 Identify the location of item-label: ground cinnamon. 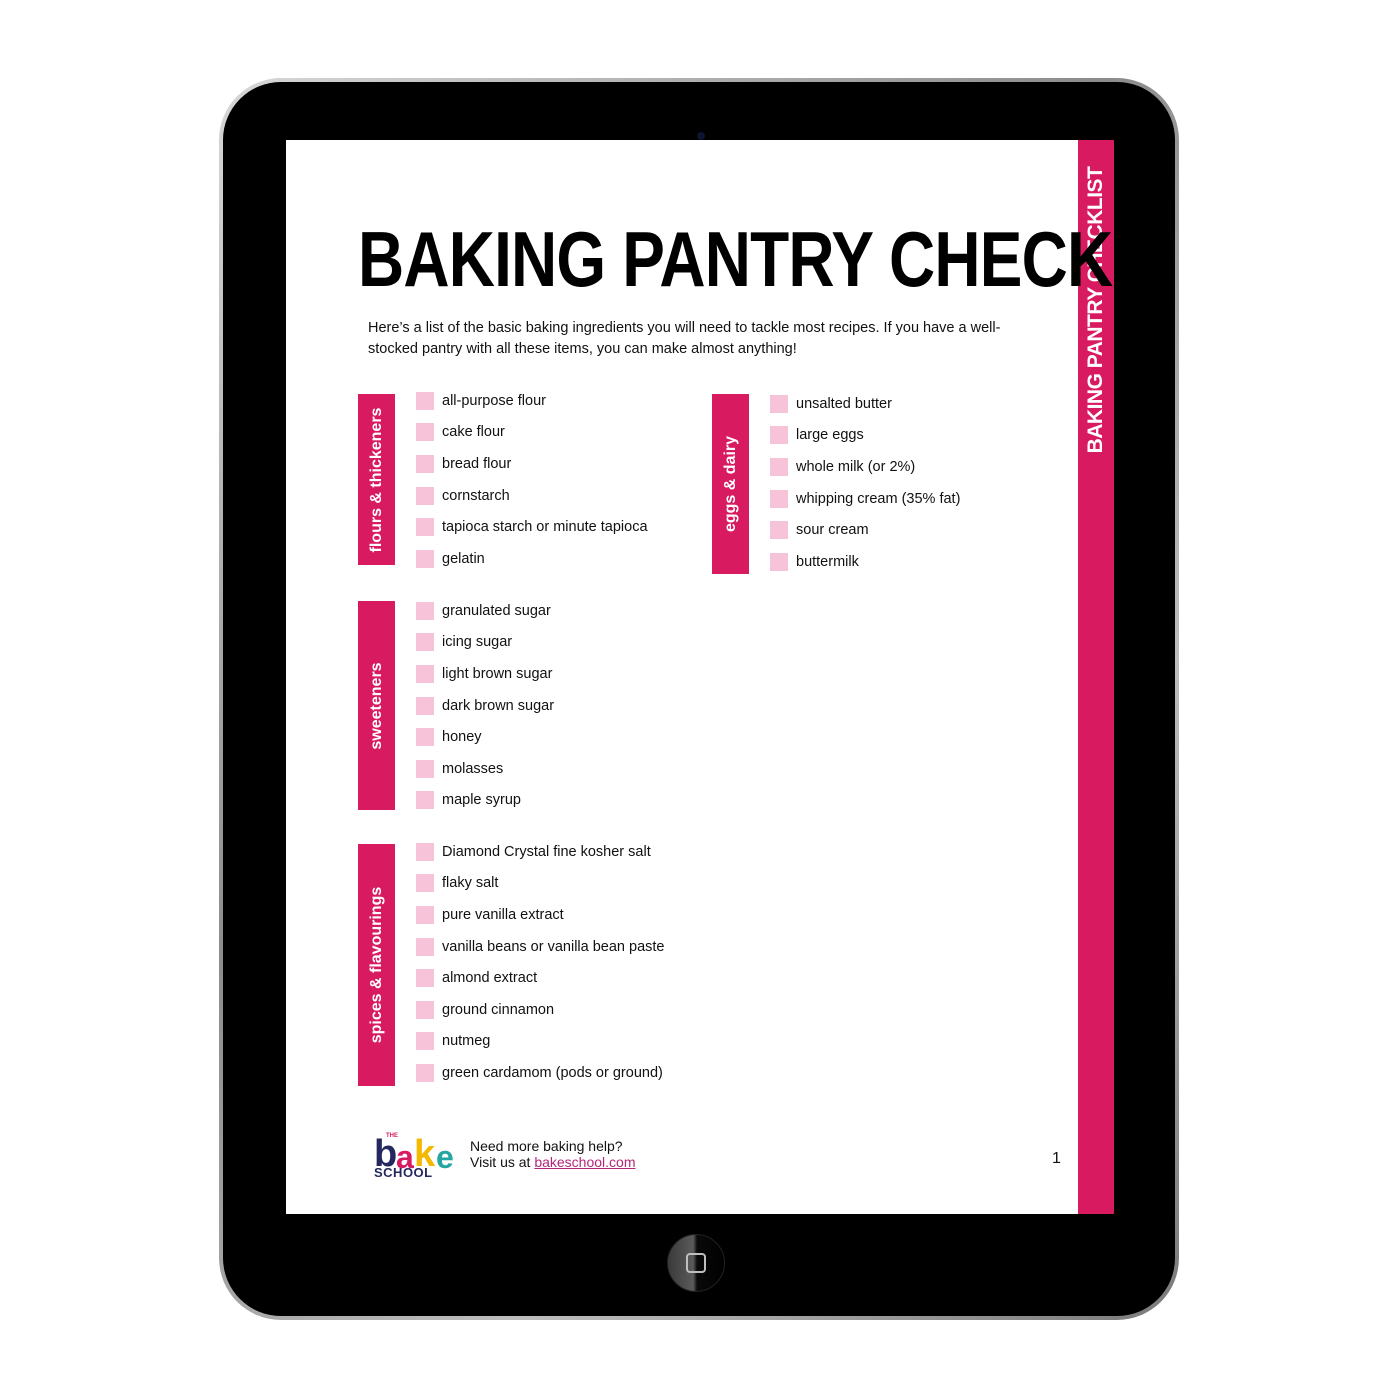
(498, 1009).